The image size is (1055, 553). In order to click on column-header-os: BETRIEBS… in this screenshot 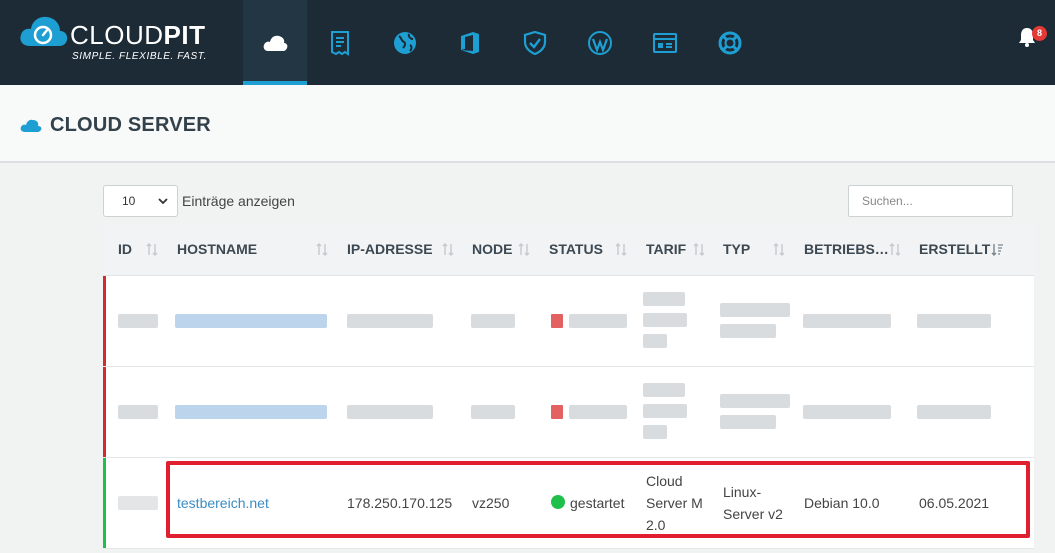, I will do `click(846, 249)`.